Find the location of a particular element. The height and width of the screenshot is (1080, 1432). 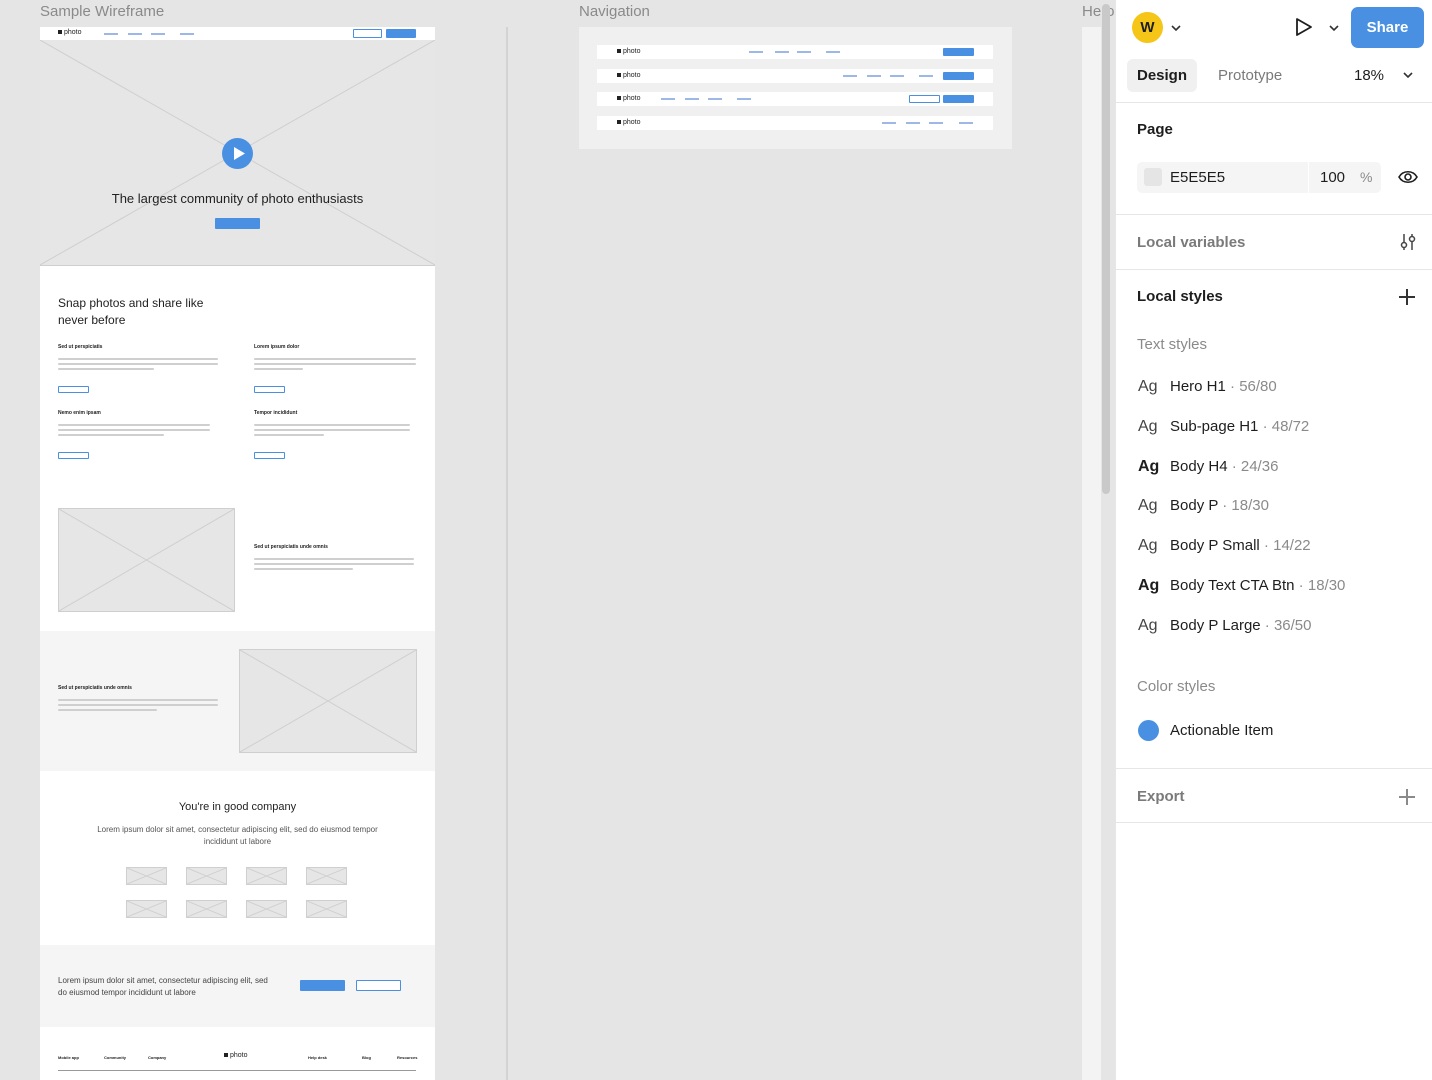

add-export-icon is located at coordinates (1407, 797).